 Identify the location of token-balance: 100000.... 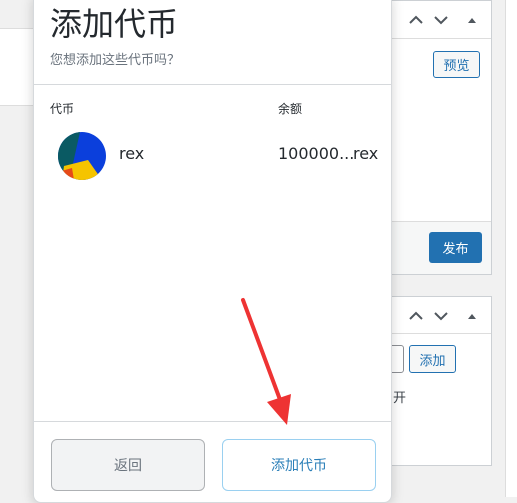
(316, 153).